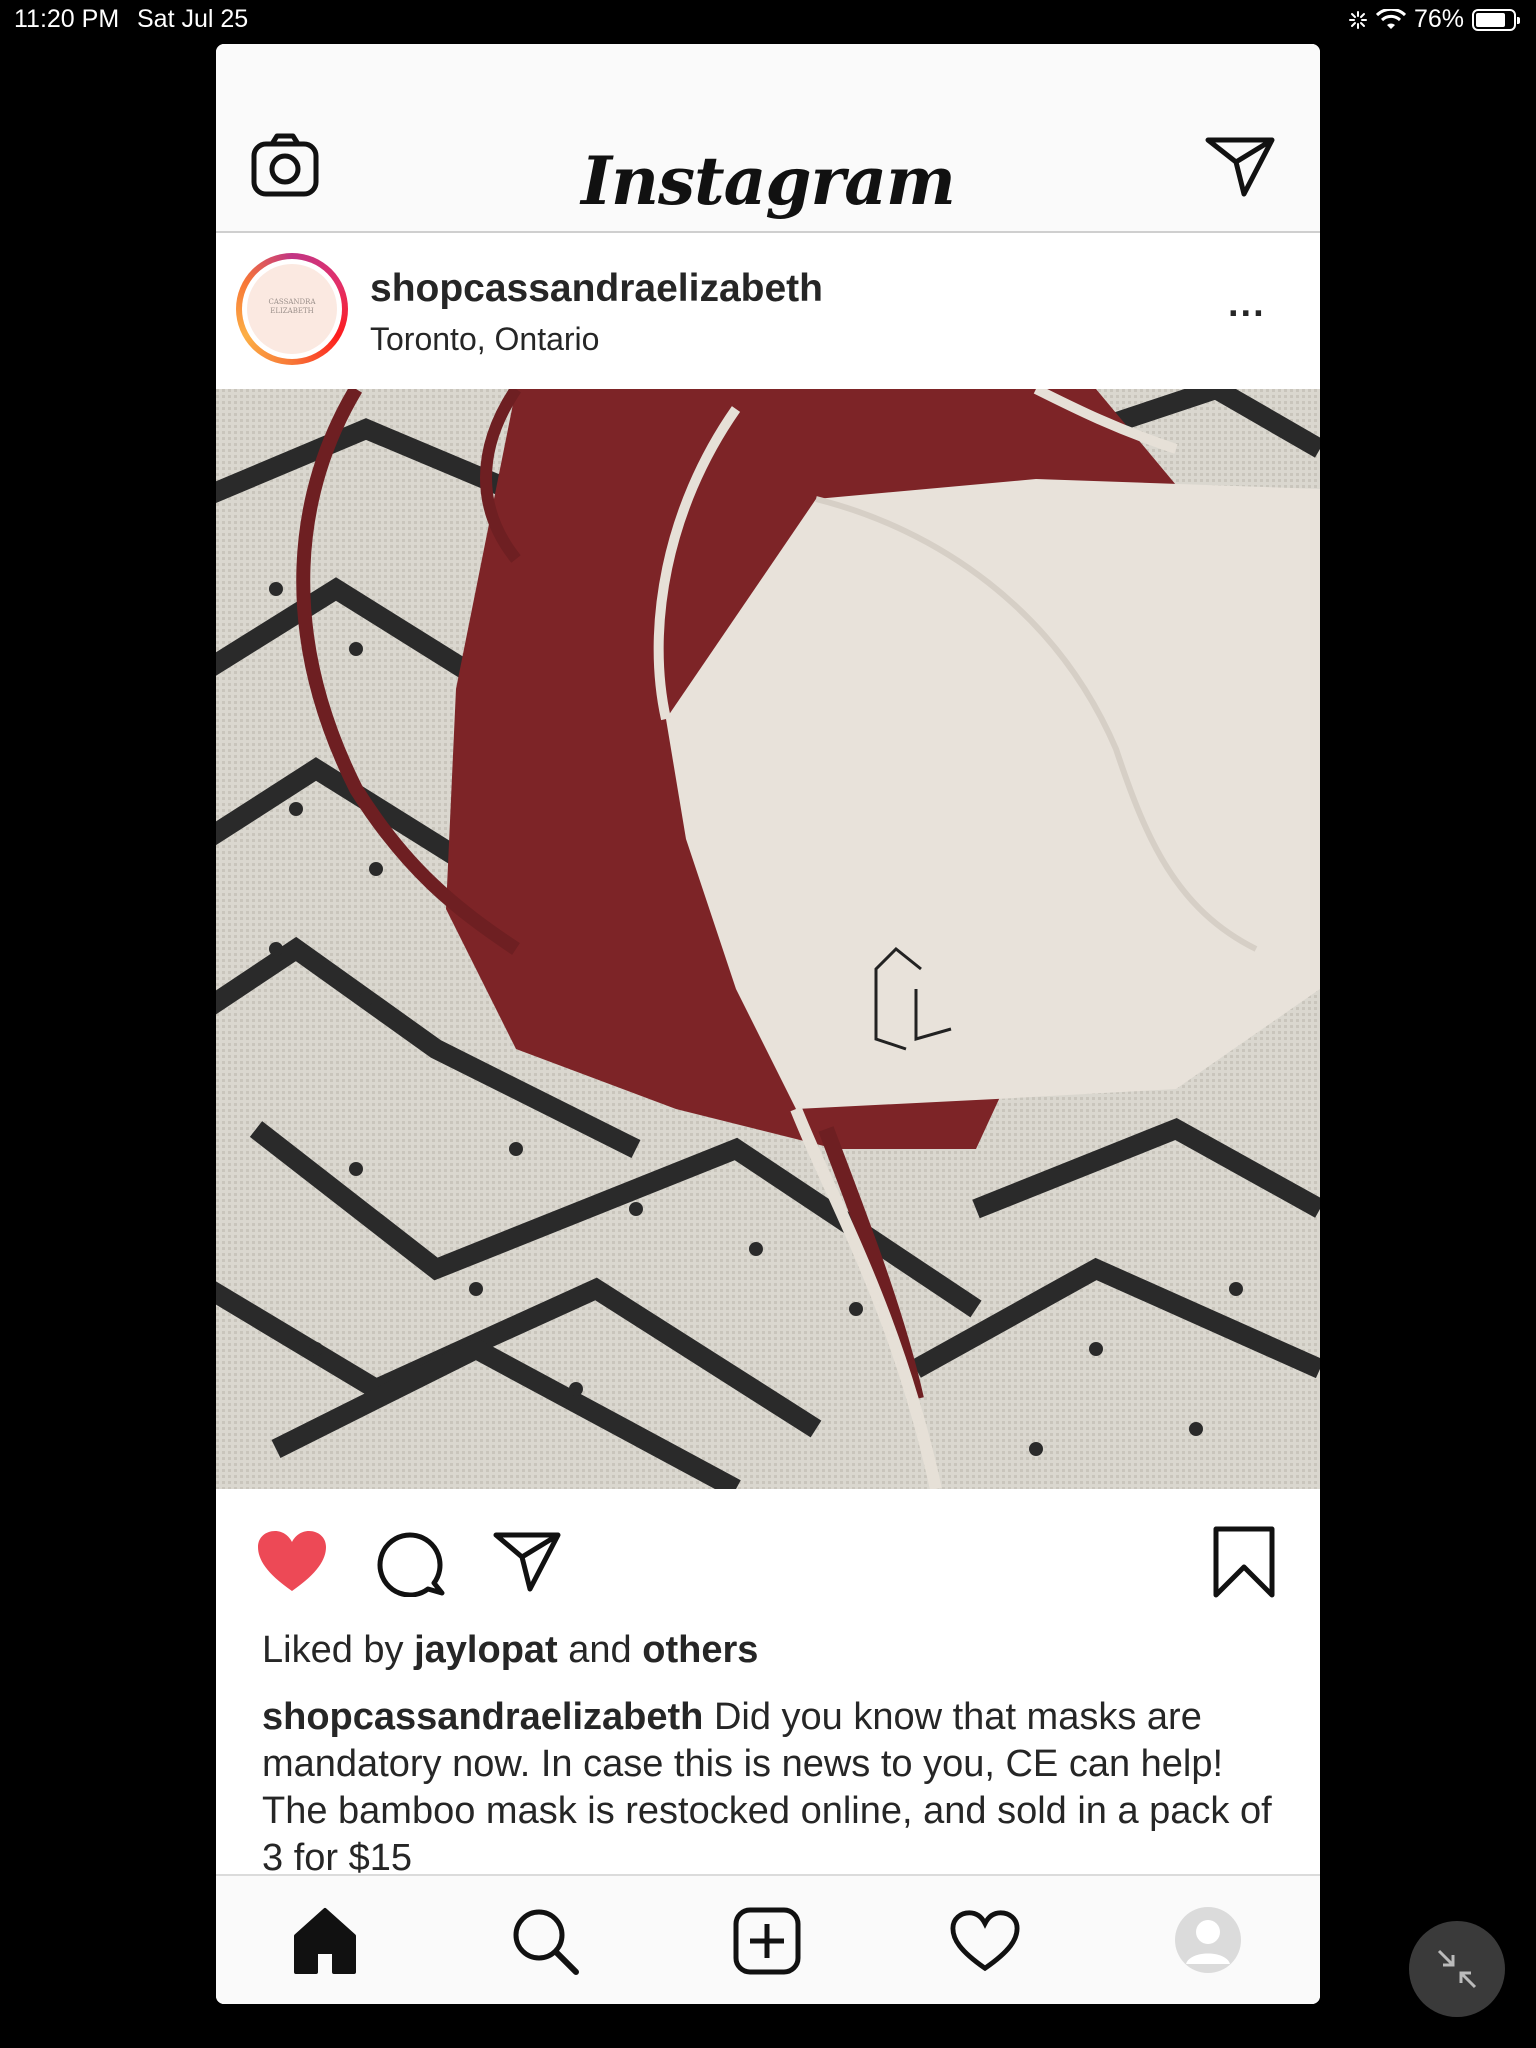  What do you see at coordinates (193, 19) in the screenshot?
I see `status-date: Sat Jul 25` at bounding box center [193, 19].